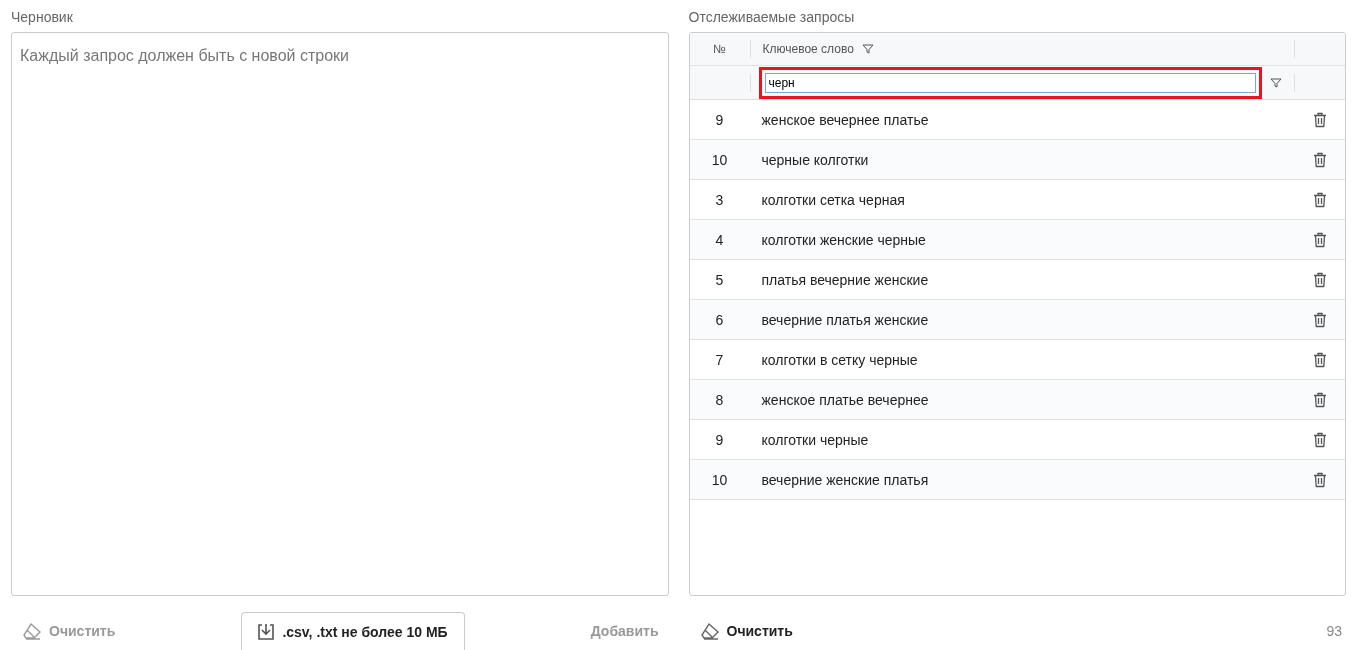 This screenshot has height=650, width=1354. What do you see at coordinates (839, 359) in the screenshot?
I see `keyword-cell-text: колготки в сетку черные` at bounding box center [839, 359].